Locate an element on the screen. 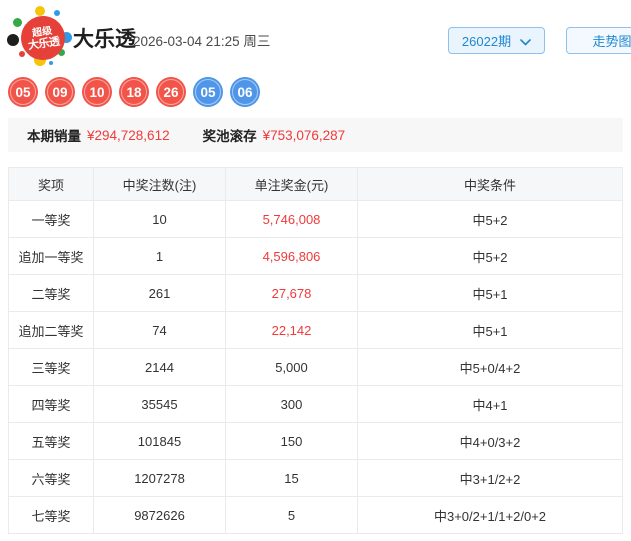 The image size is (631, 541). prize-name-cell: 七等奖 is located at coordinates (51, 515).